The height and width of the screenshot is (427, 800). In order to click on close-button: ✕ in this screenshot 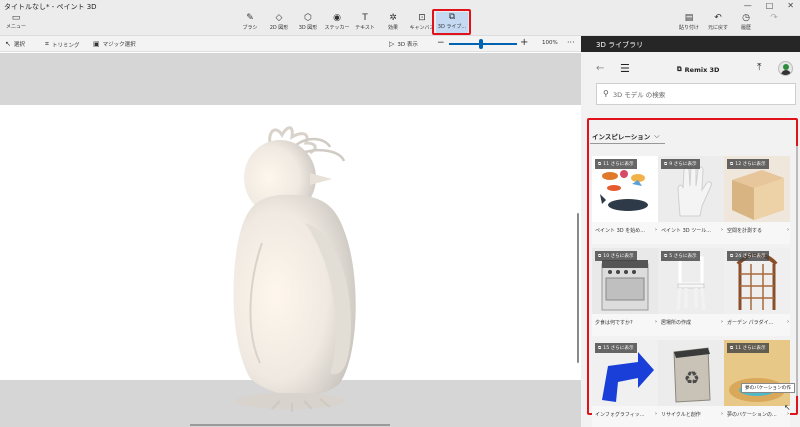, I will do `click(790, 5)`.